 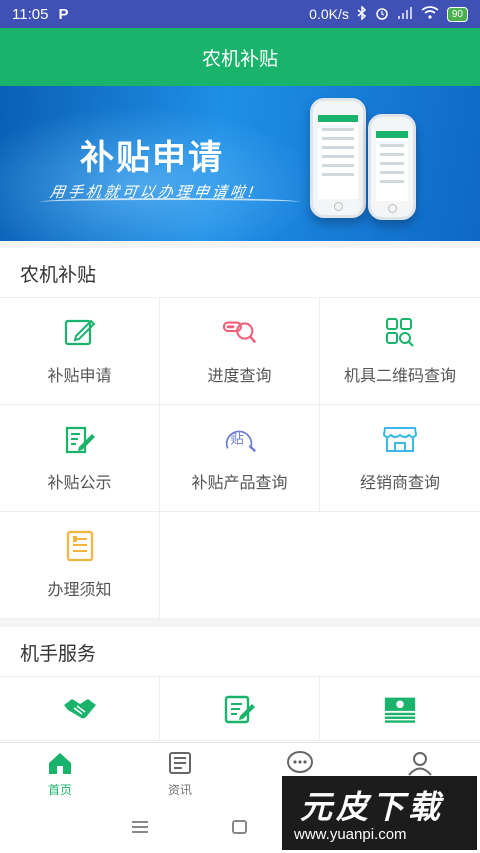 I want to click on store-icon, so click(x=400, y=439).